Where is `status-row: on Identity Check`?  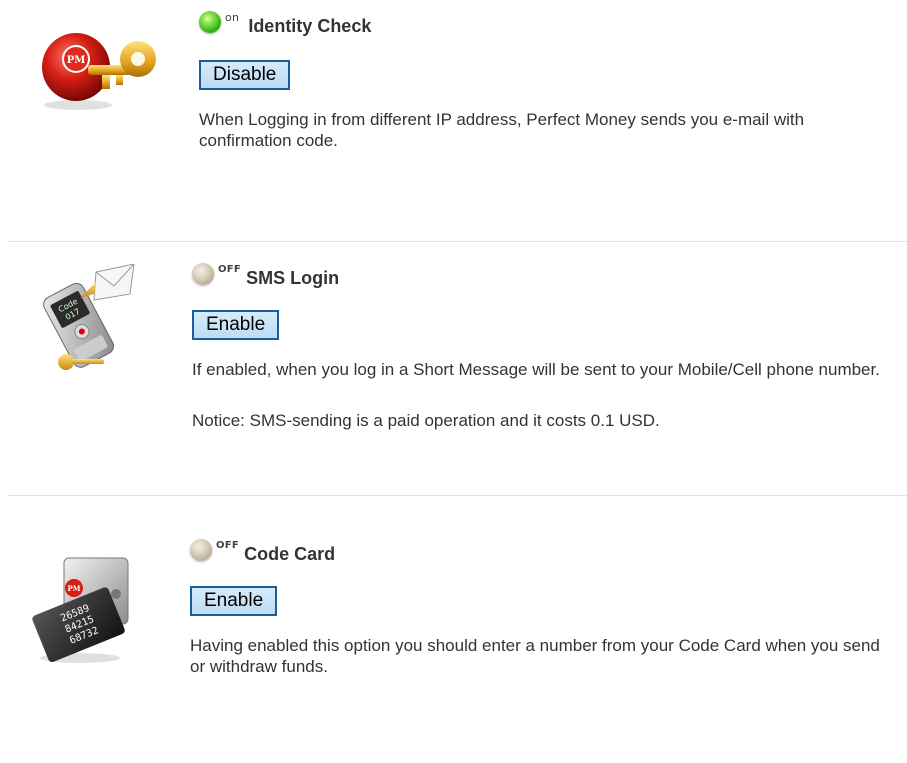 status-row: on Identity Check is located at coordinates (543, 23).